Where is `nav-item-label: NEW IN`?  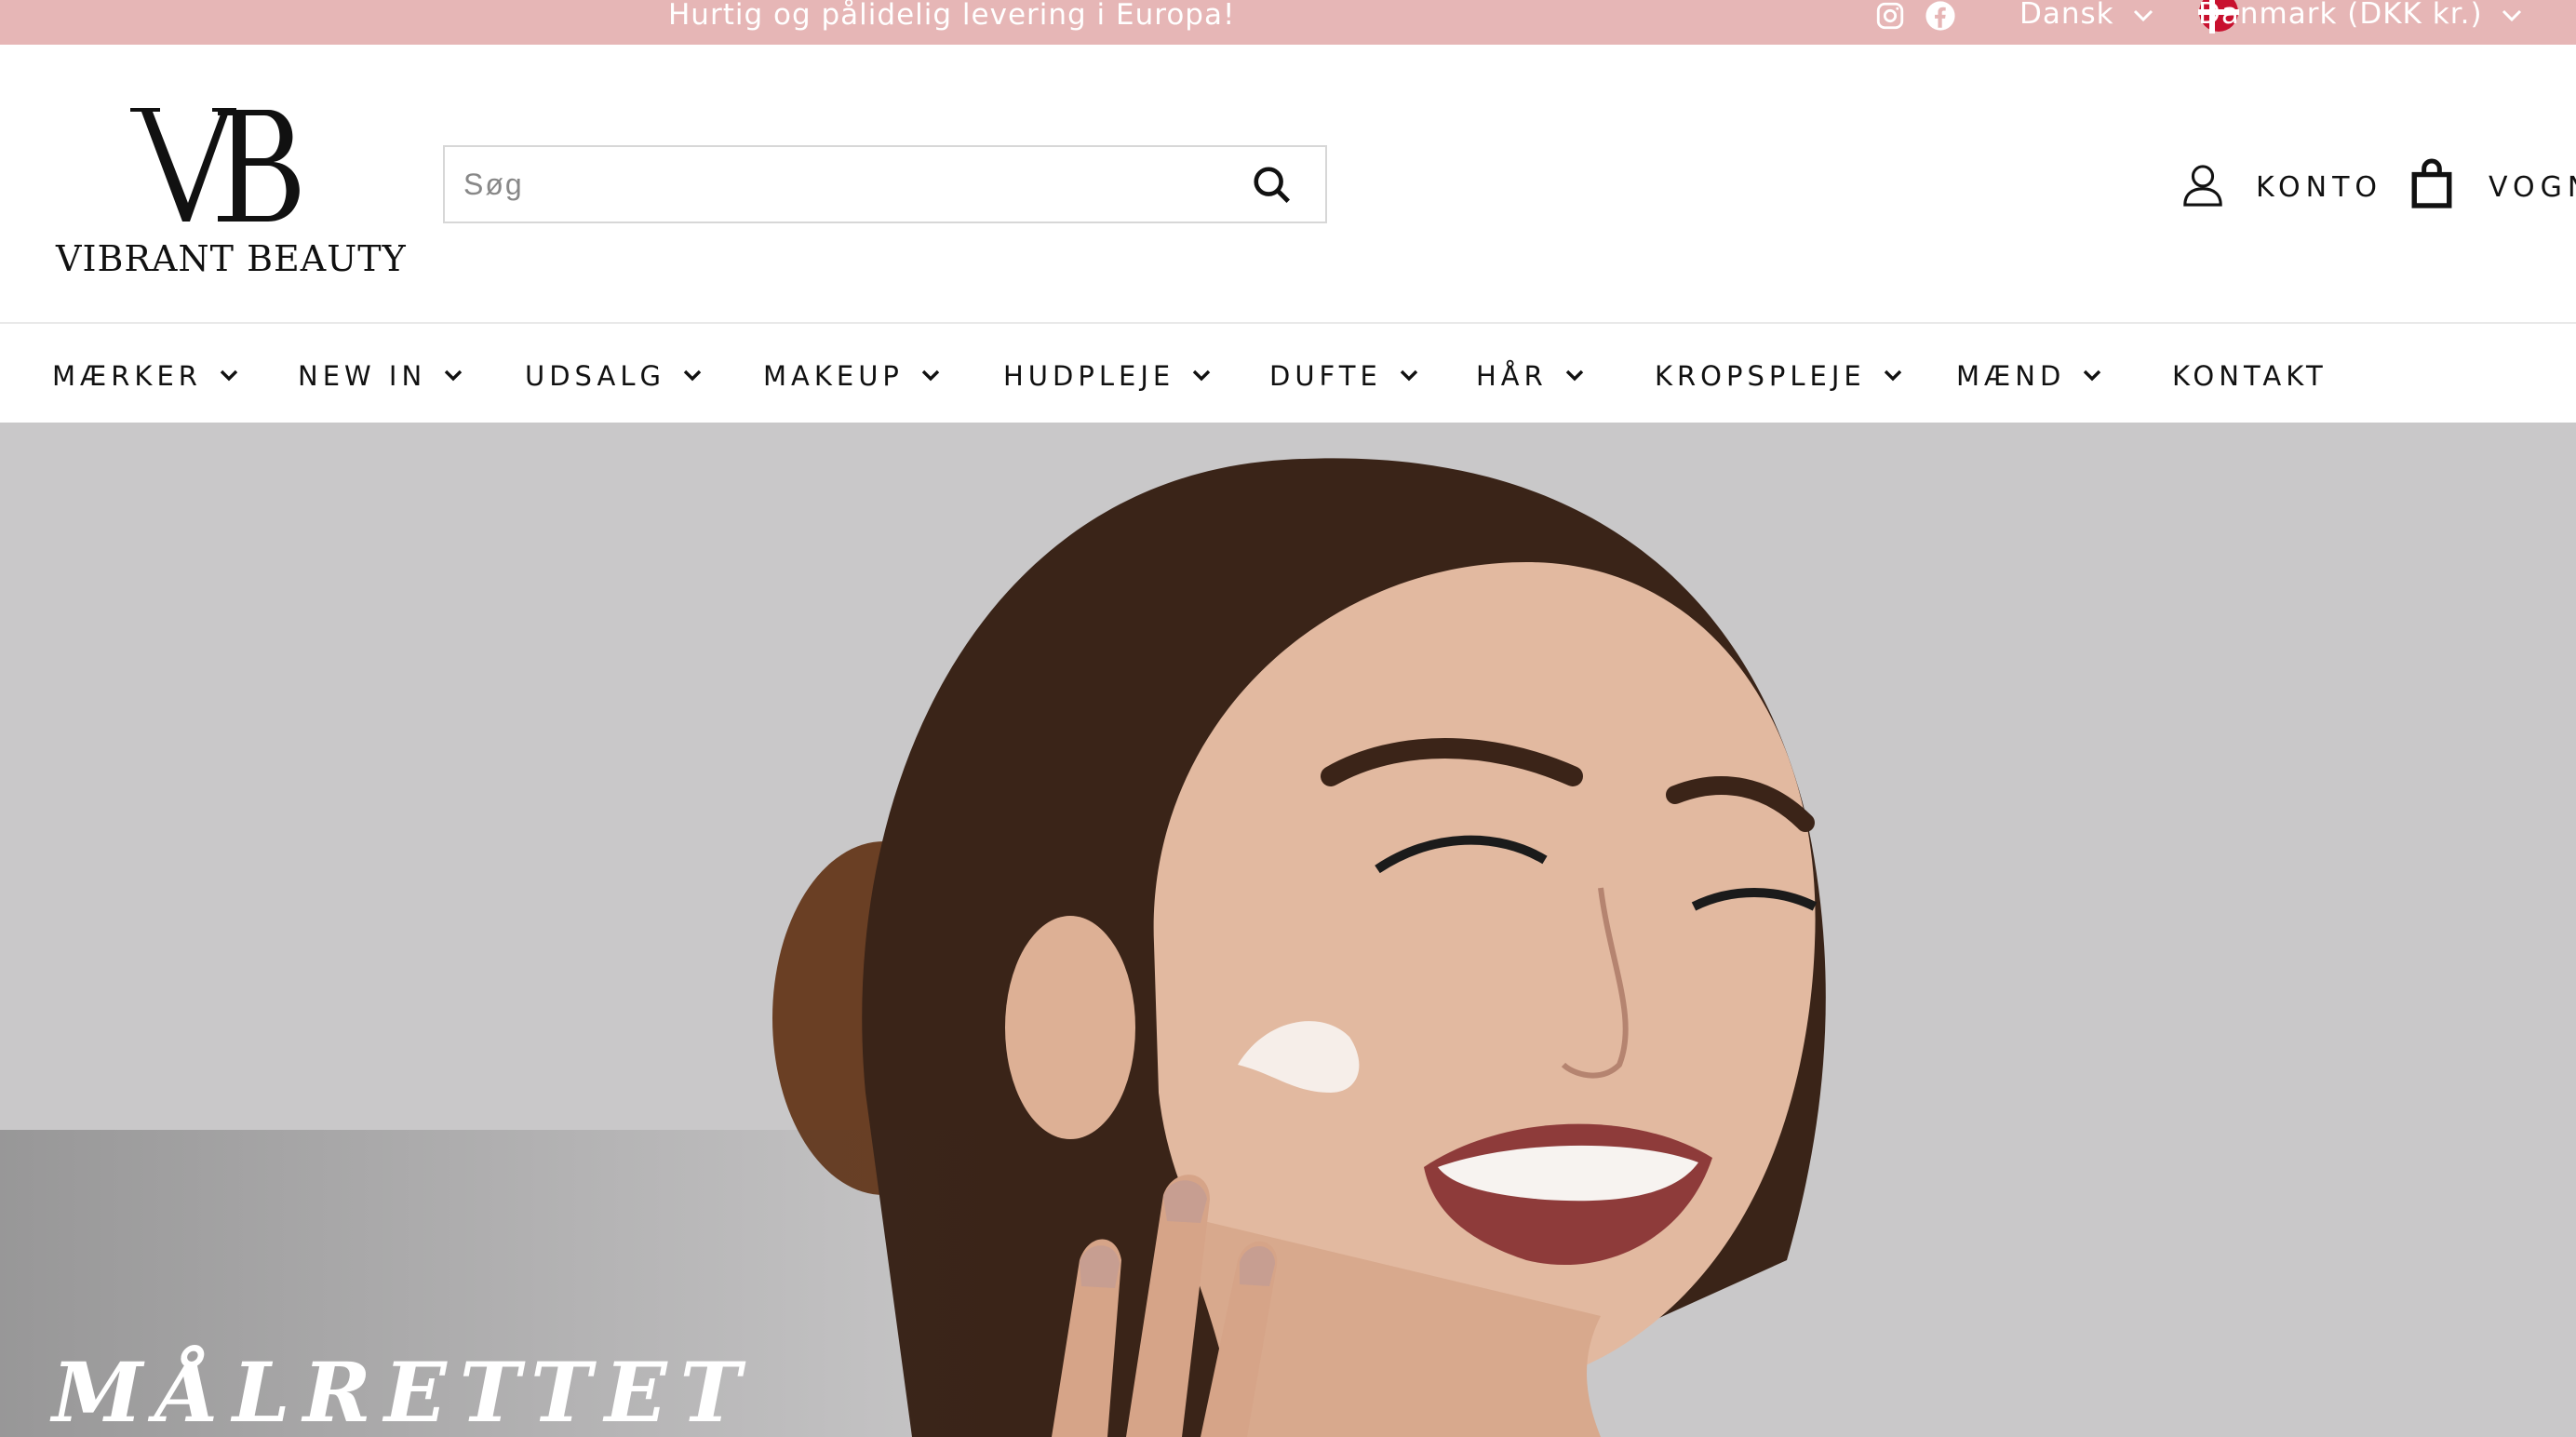 nav-item-label: NEW IN is located at coordinates (362, 376).